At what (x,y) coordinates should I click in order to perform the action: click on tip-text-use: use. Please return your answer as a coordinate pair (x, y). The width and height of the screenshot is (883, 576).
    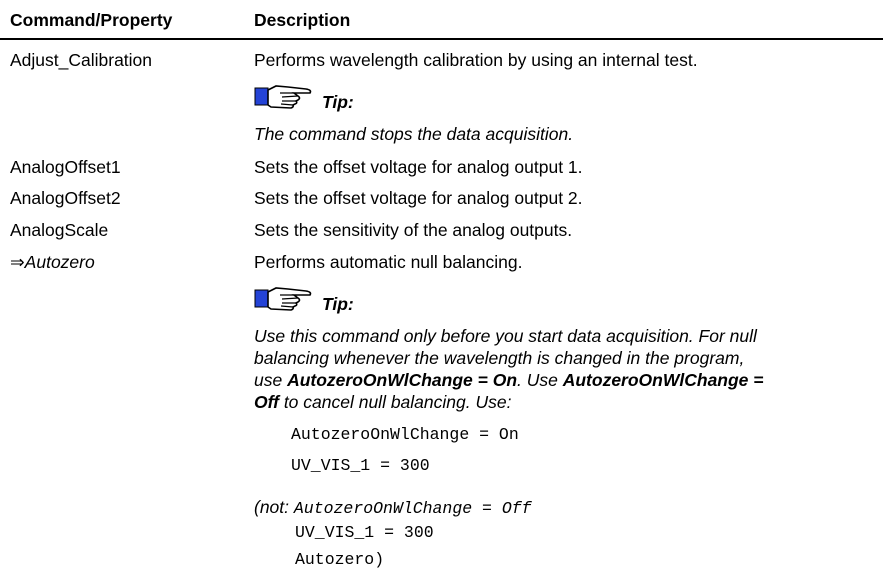
    Looking at the image, I should click on (271, 380).